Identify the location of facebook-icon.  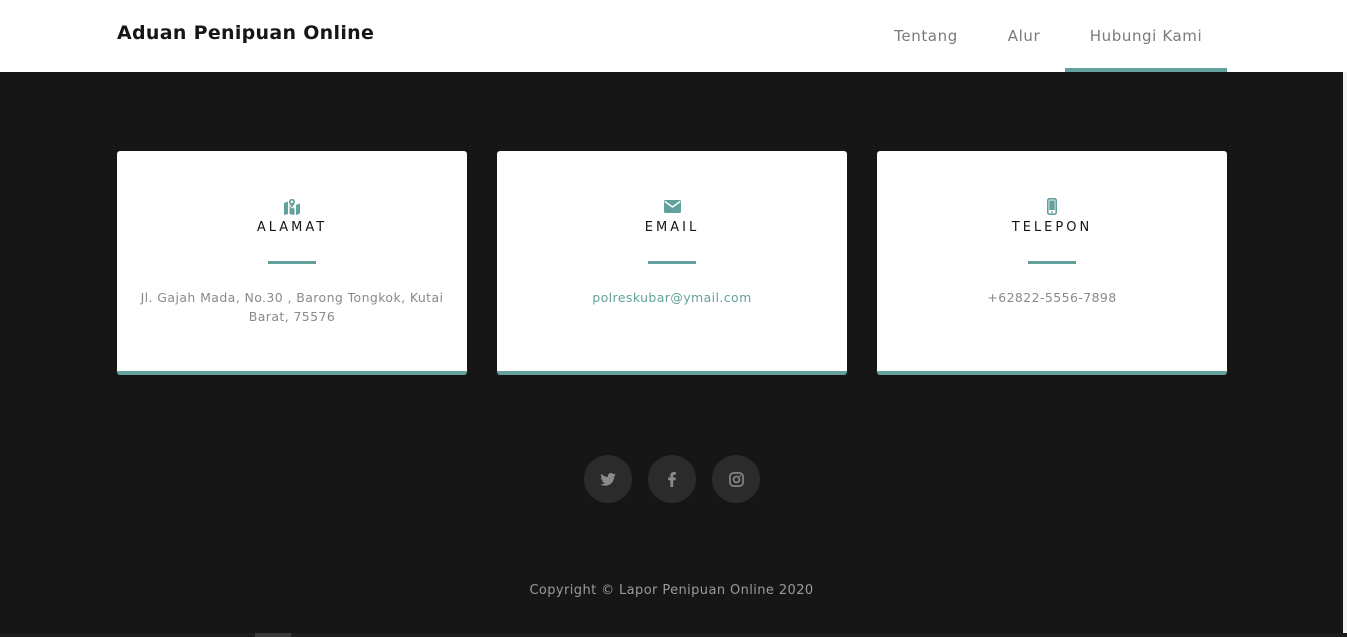
(672, 479).